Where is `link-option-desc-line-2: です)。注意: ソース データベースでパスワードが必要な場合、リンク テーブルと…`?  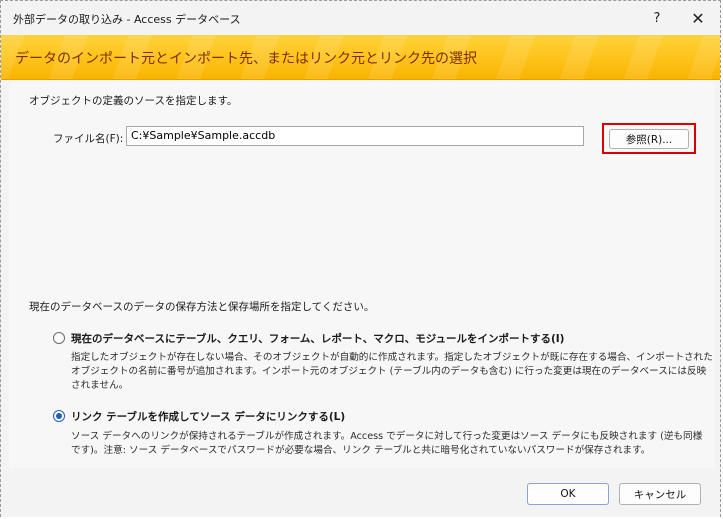 link-option-desc-line-2: です)。注意: ソース データベースでパスワードが必要な場合、リンク テーブルと… is located at coordinates (361, 450).